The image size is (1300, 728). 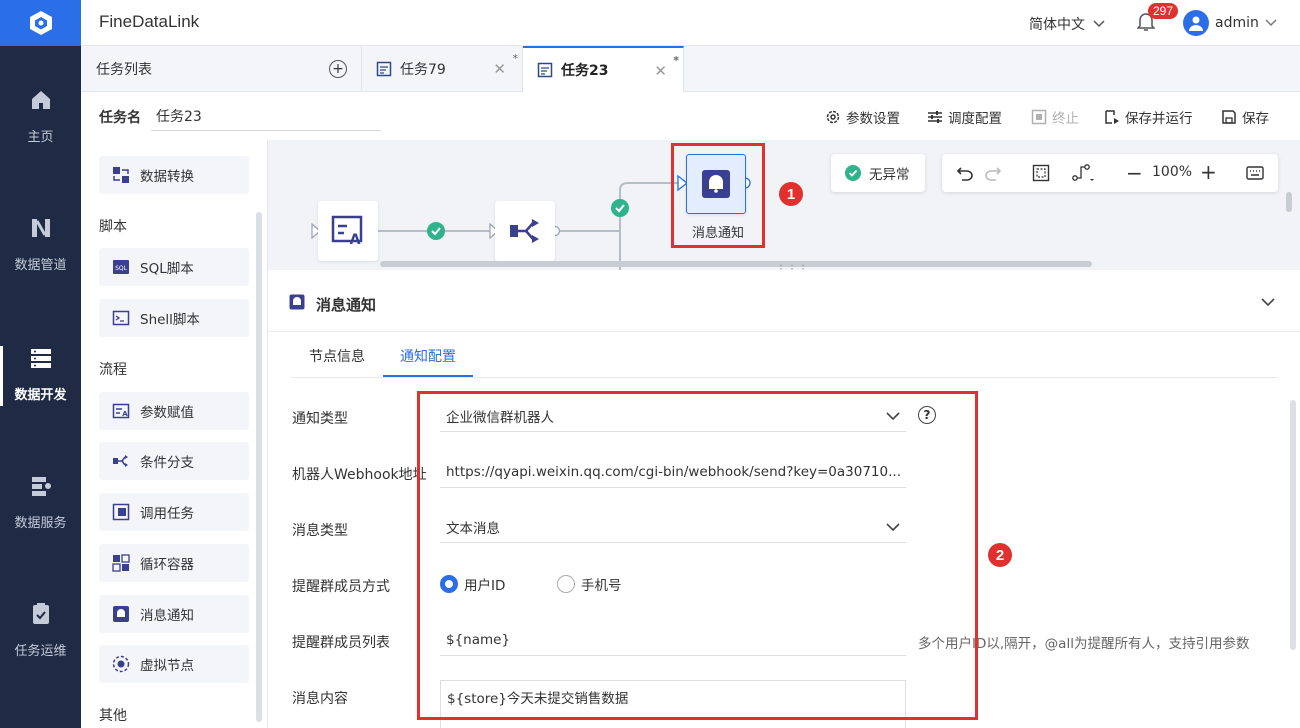 I want to click on app-logo, so click(x=40, y=23).